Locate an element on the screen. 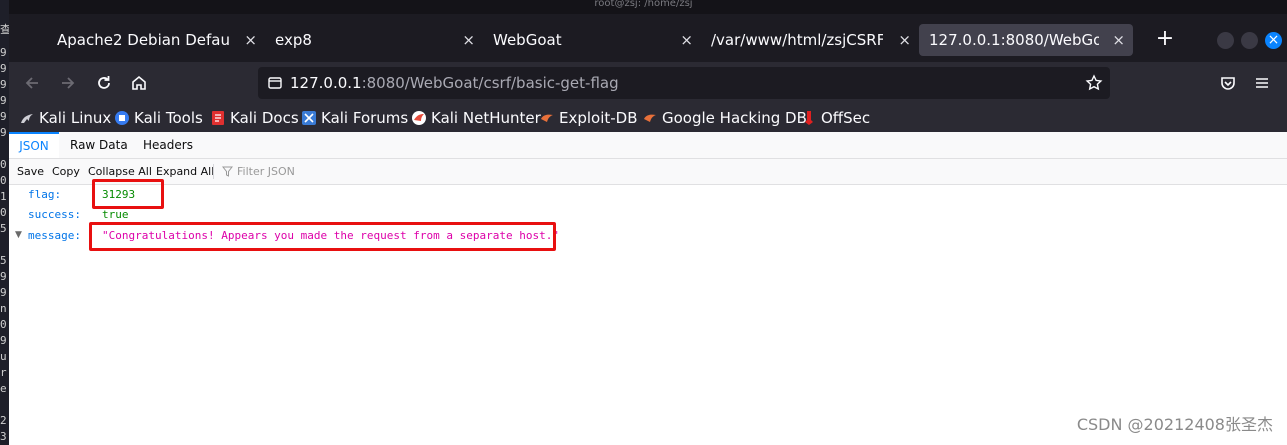 The image size is (1287, 445). tab-exp8: exp8 × is located at coordinates (374, 40).